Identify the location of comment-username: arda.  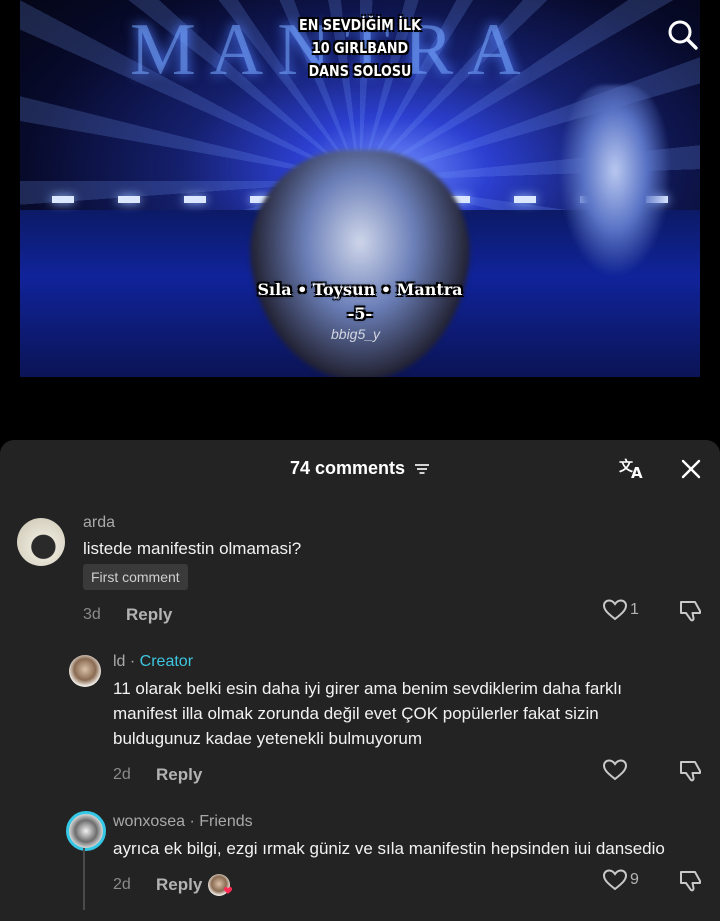
(99, 523).